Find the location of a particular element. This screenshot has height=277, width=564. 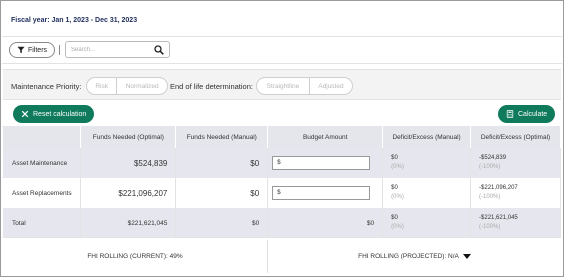

funds-optimal-value: $524,839 is located at coordinates (128, 163).